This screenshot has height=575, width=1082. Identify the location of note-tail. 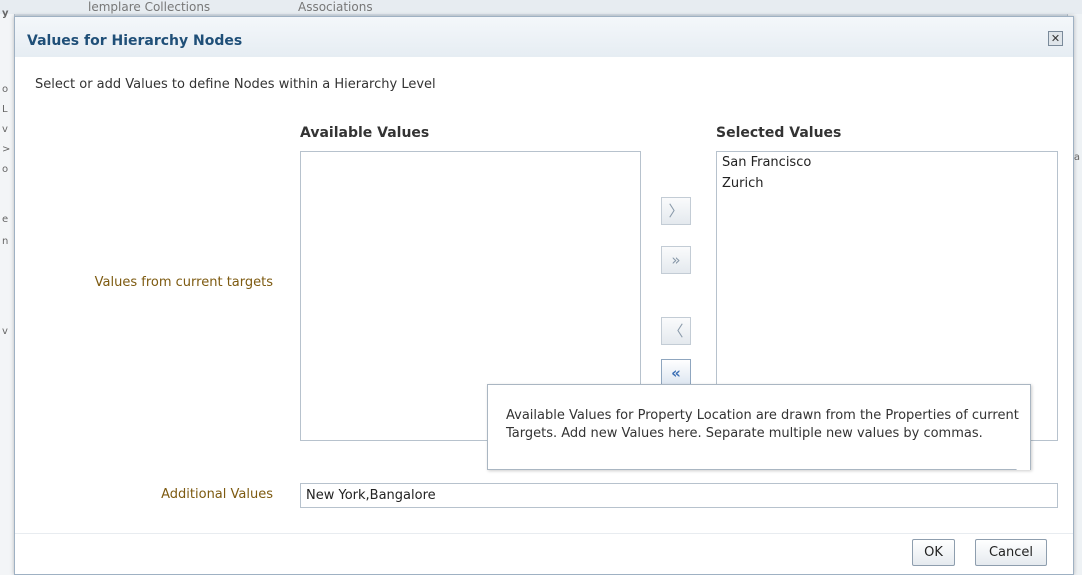
(1023, 464).